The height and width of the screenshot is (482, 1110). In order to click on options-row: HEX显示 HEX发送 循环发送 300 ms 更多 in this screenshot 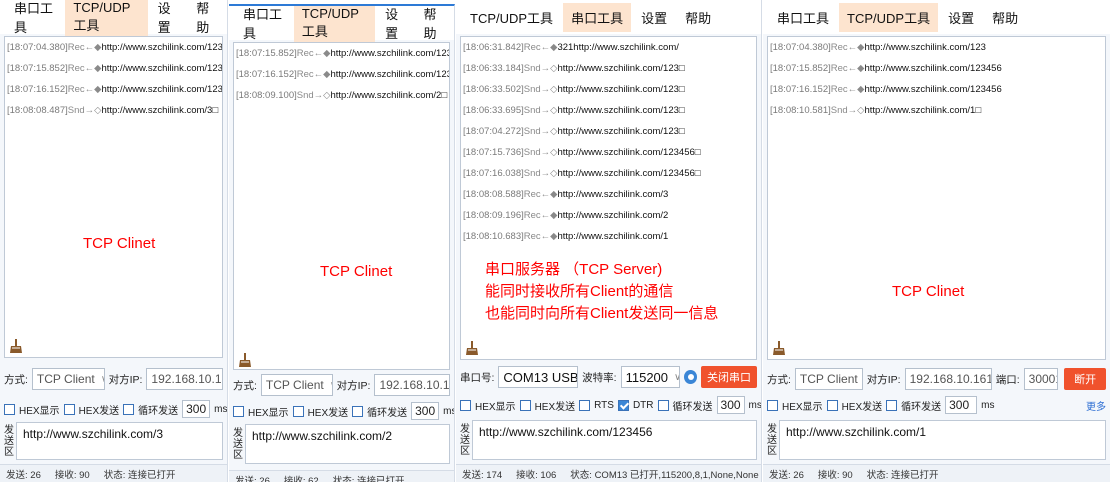, I will do `click(936, 405)`.